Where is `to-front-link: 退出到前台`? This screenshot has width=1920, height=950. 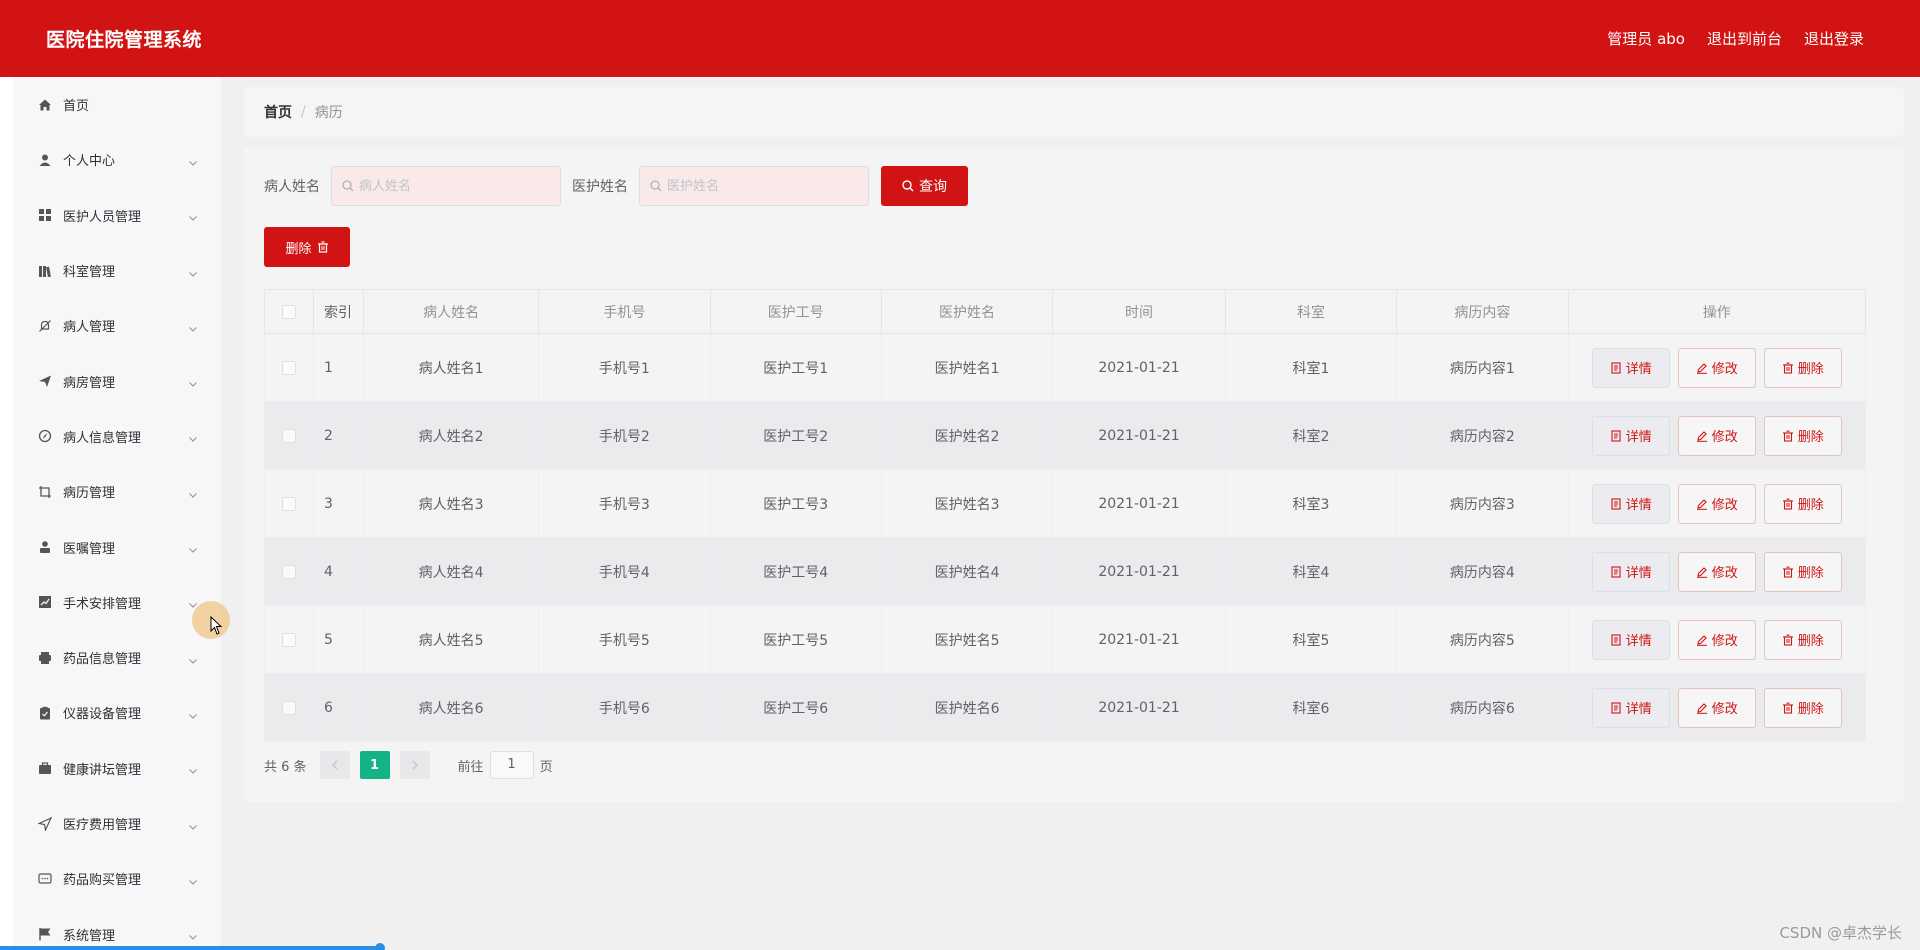 to-front-link: 退出到前台 is located at coordinates (1744, 38).